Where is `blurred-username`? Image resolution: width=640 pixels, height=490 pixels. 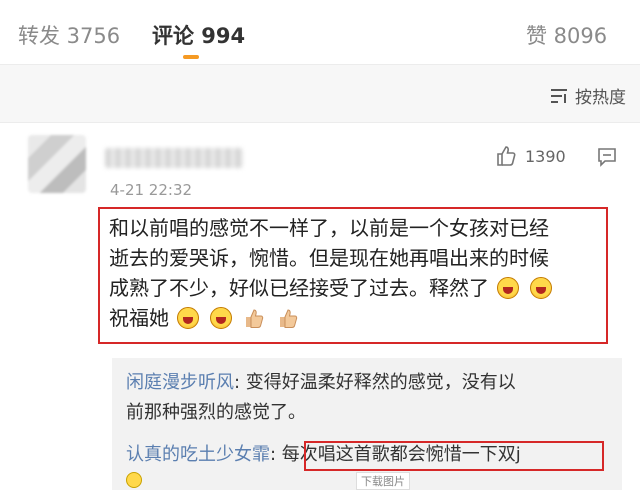 blurred-username is located at coordinates (174, 158).